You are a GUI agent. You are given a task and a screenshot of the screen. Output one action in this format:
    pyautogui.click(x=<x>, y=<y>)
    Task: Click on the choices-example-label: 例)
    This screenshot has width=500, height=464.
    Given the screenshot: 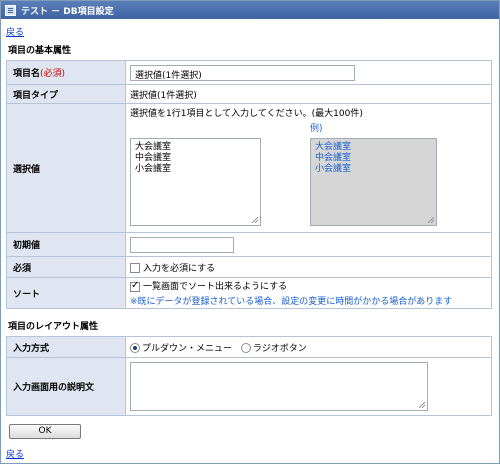 What is the action you would take?
    pyautogui.click(x=316, y=129)
    